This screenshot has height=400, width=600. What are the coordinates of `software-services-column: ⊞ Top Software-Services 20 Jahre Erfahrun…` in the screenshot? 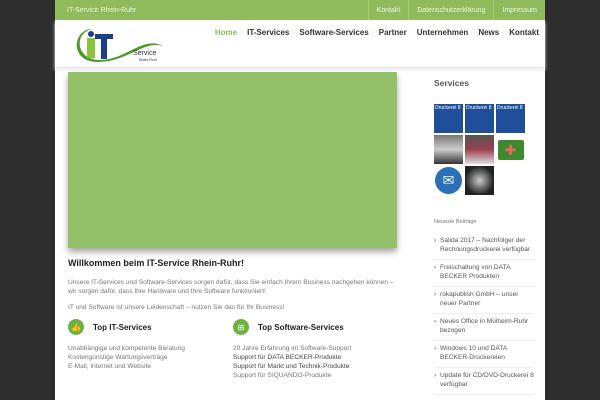 It's located at (315, 349).